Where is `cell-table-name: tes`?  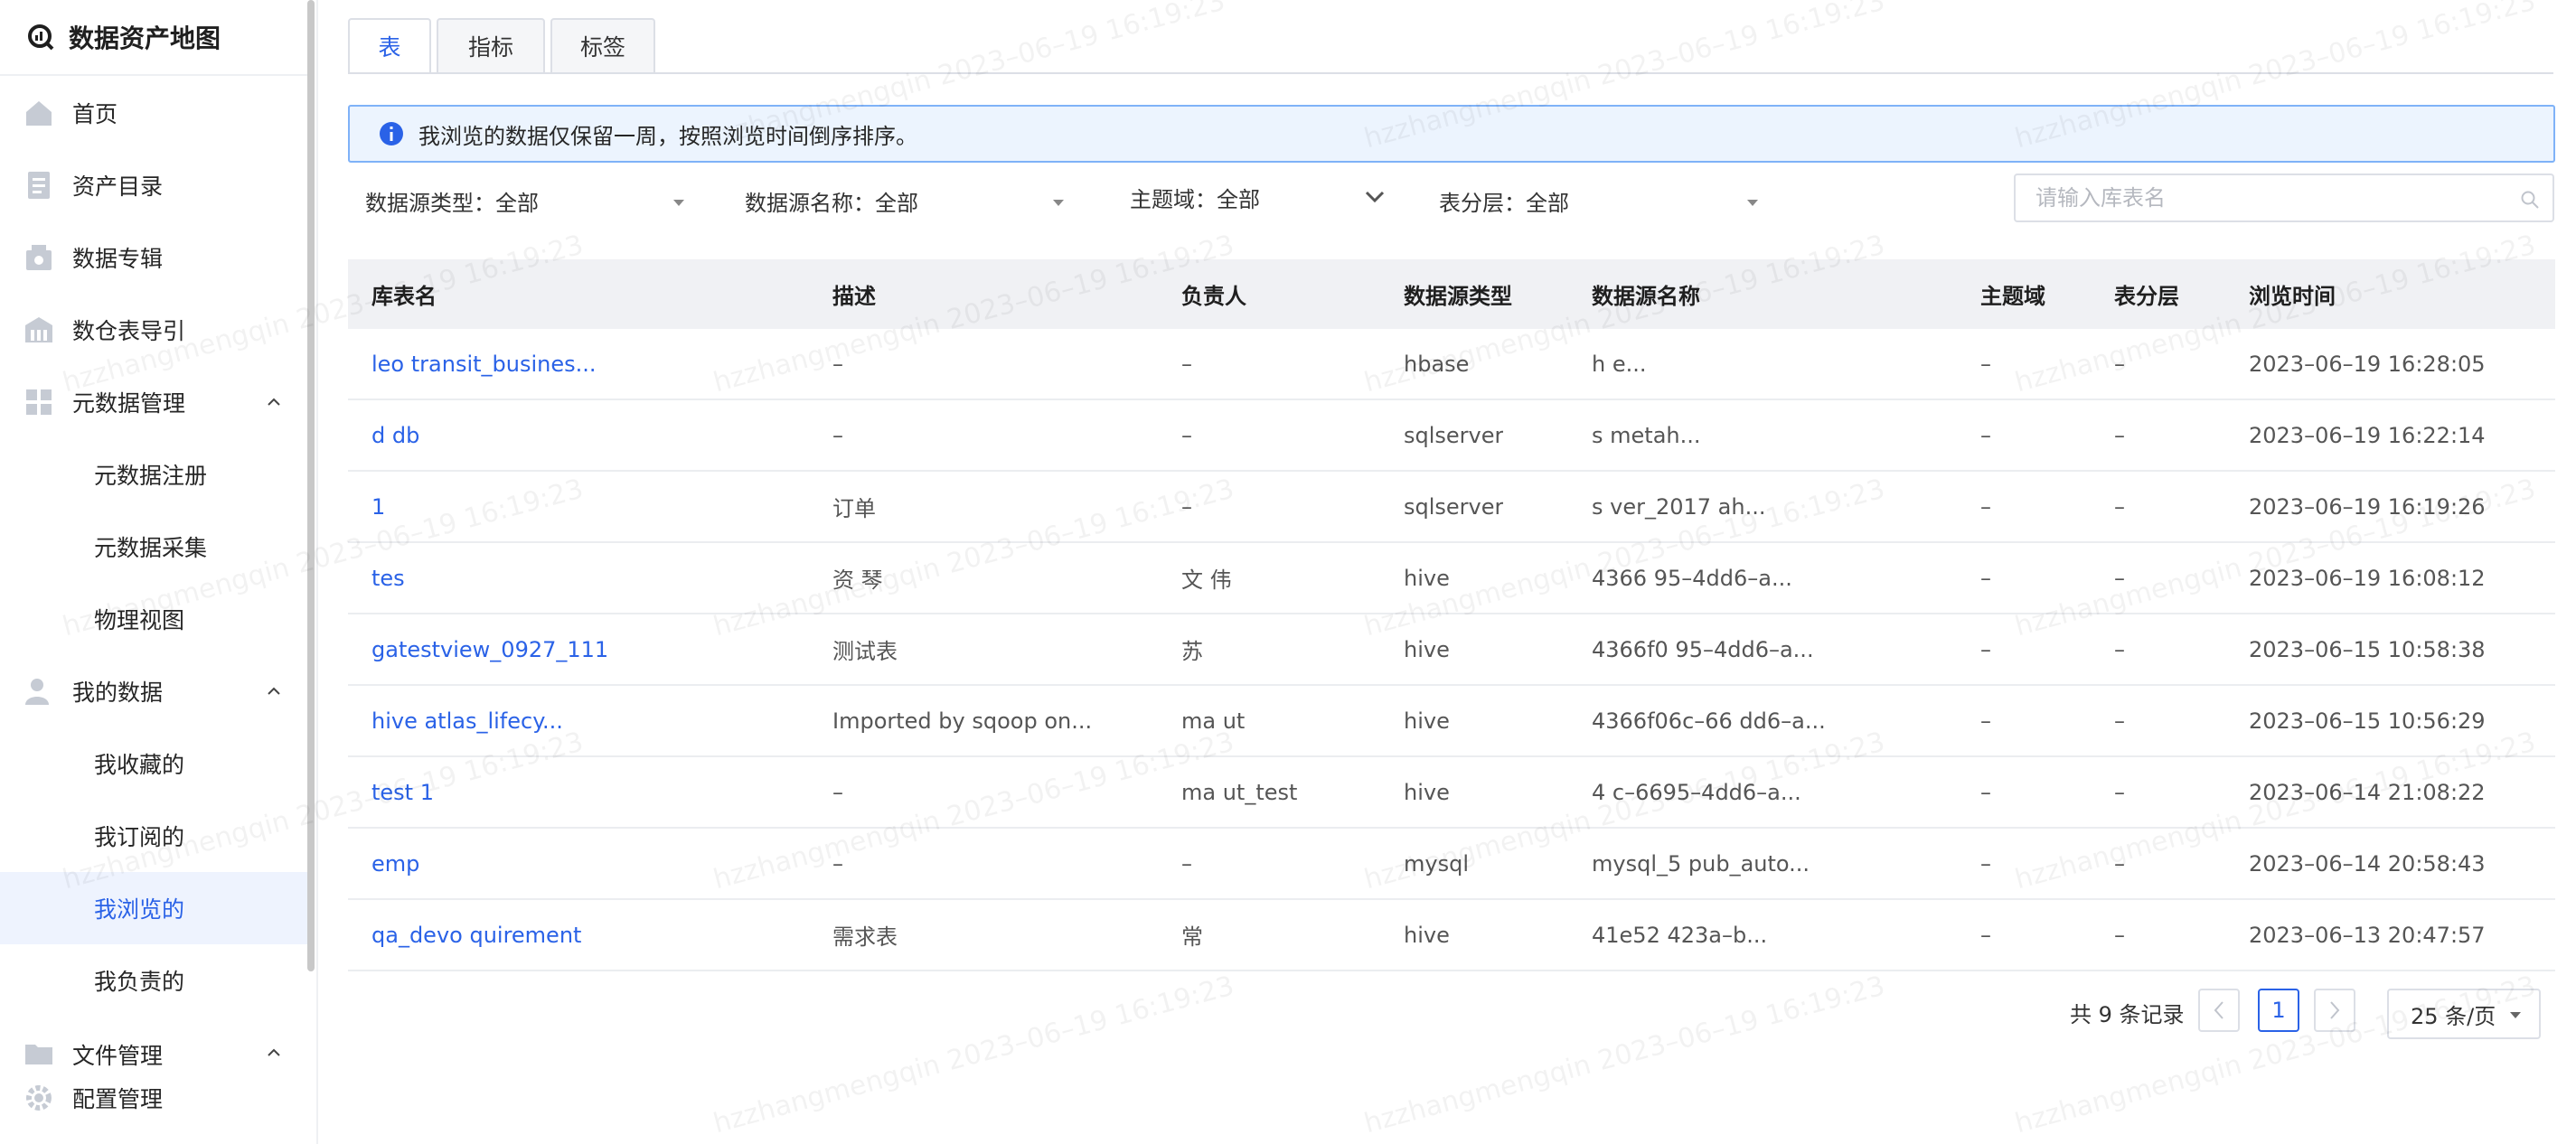 cell-table-name: tes is located at coordinates (388, 578).